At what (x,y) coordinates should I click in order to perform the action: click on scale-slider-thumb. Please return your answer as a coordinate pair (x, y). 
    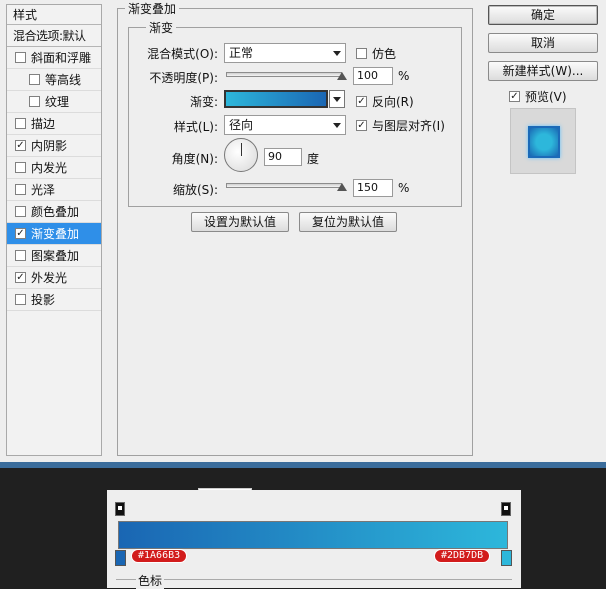
    Looking at the image, I should click on (342, 187).